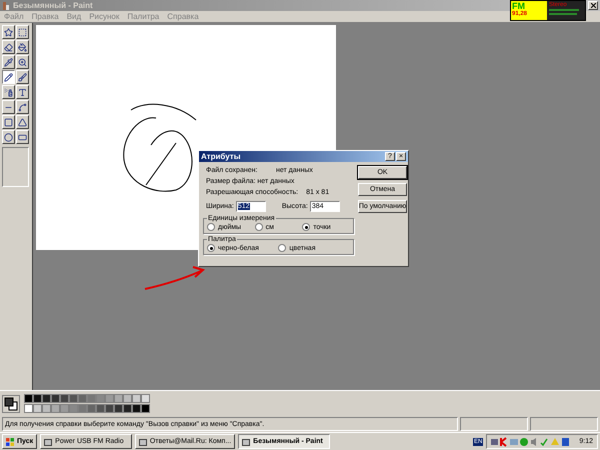 This screenshot has width=600, height=450. What do you see at coordinates (22, 77) in the screenshot?
I see `brush-icon` at bounding box center [22, 77].